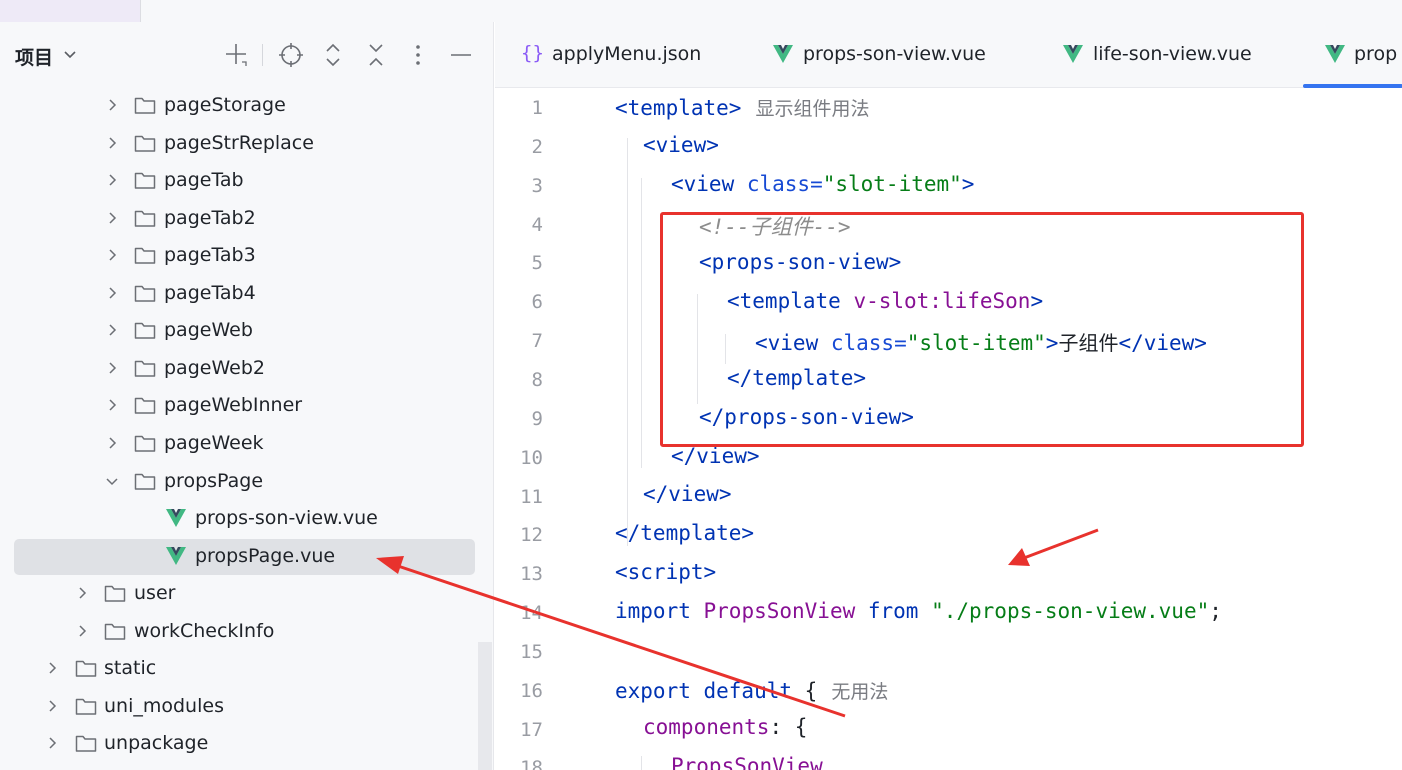 The image size is (1402, 770). I want to click on tree-item-folder: pageWeb, so click(247, 330).